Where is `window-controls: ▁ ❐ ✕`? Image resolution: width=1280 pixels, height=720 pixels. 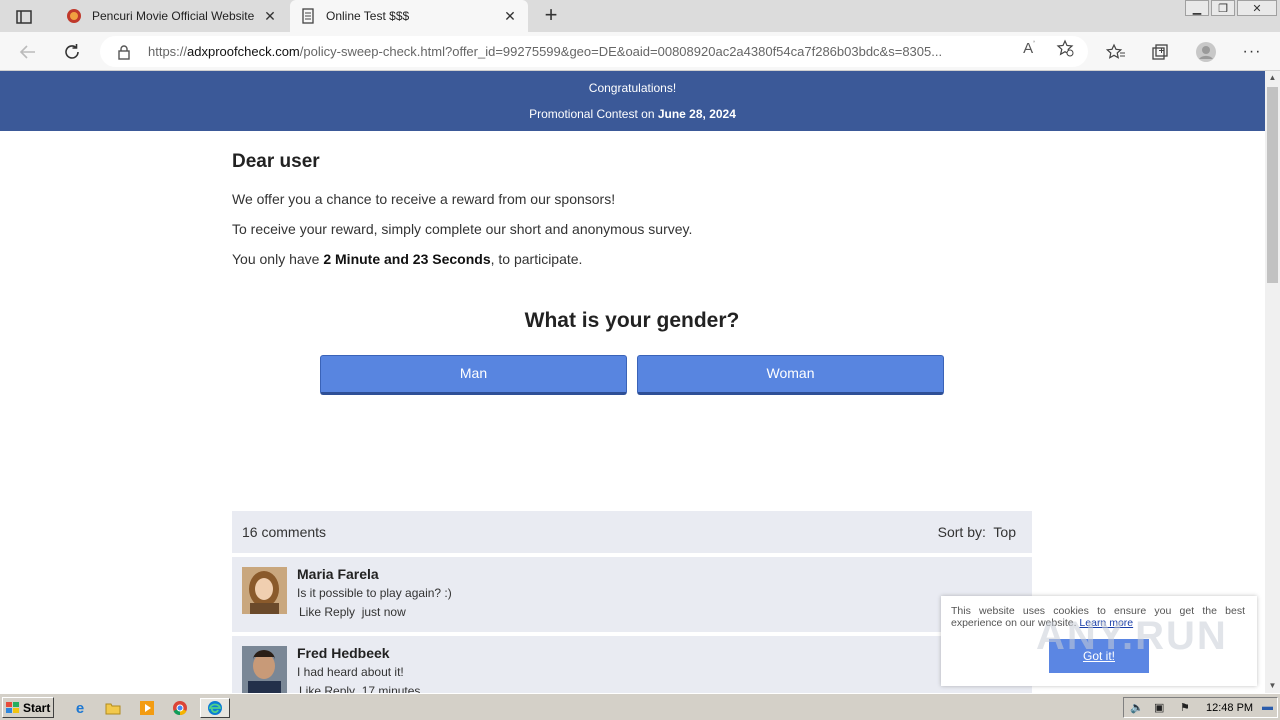
window-controls: ▁ ❐ ✕ is located at coordinates (1230, 9).